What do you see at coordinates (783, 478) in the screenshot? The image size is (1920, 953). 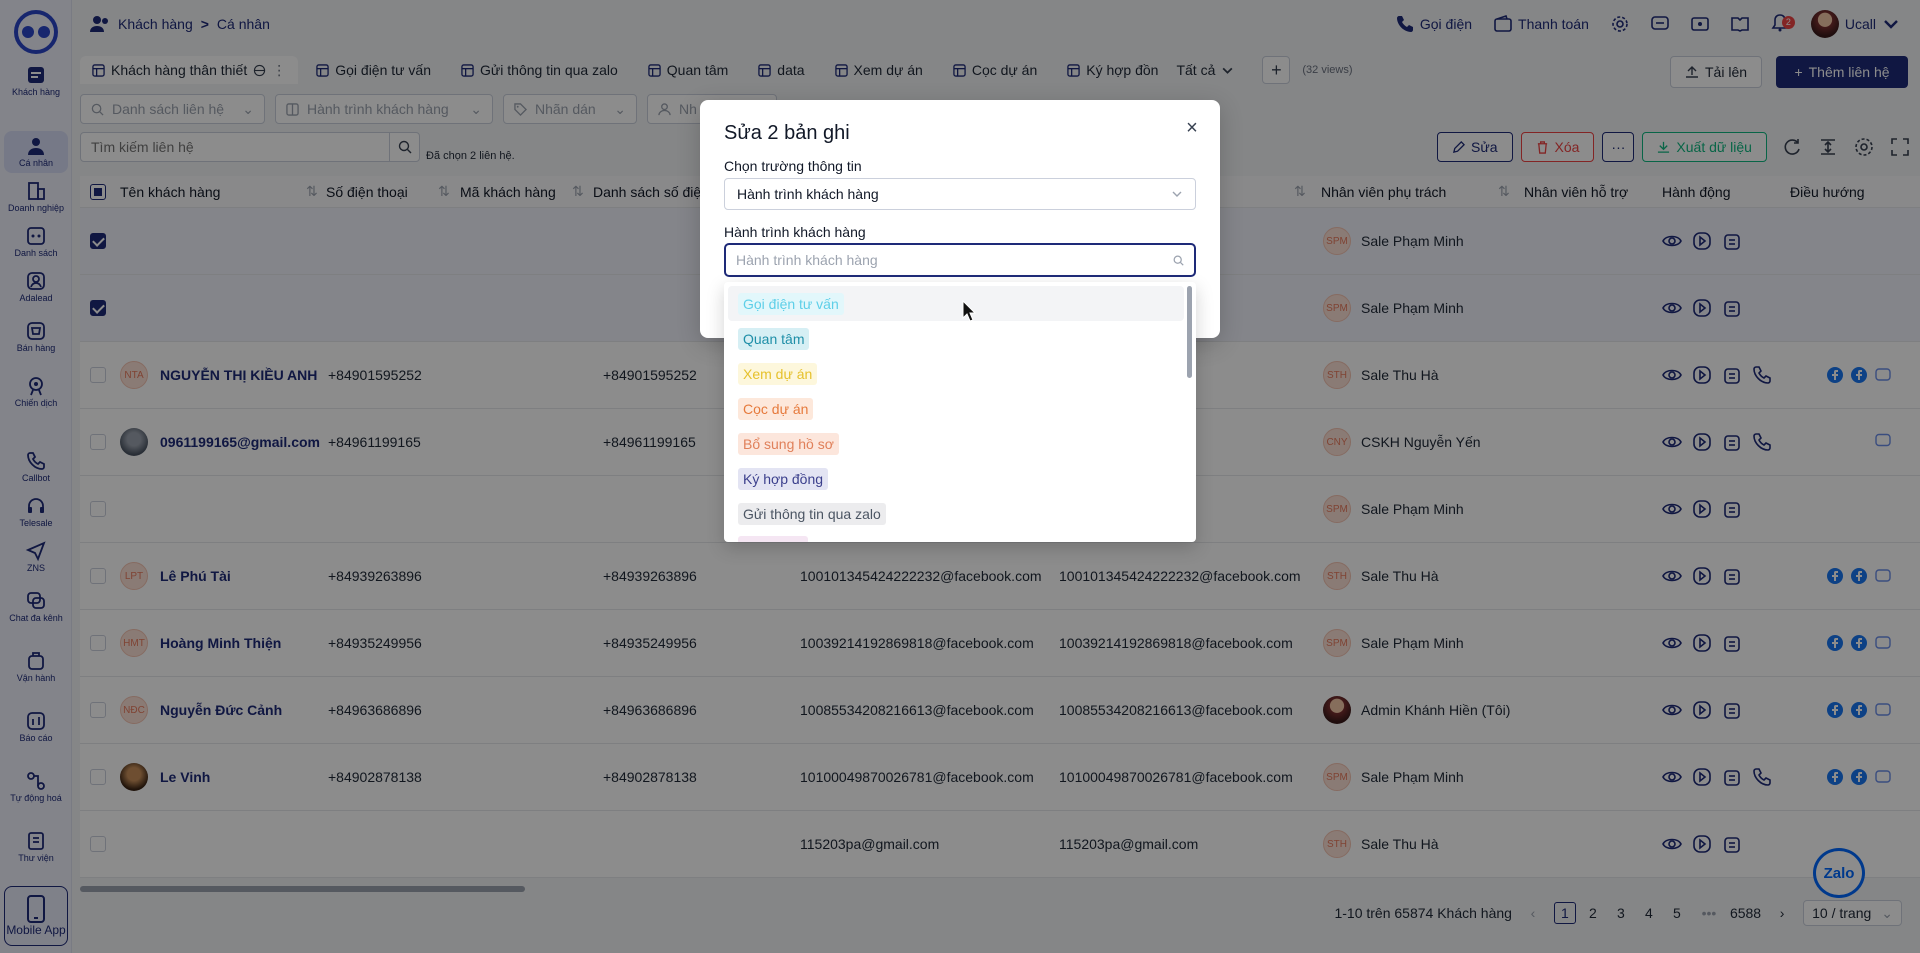 I see `journey-option-tag: Ký hợp đồng` at bounding box center [783, 478].